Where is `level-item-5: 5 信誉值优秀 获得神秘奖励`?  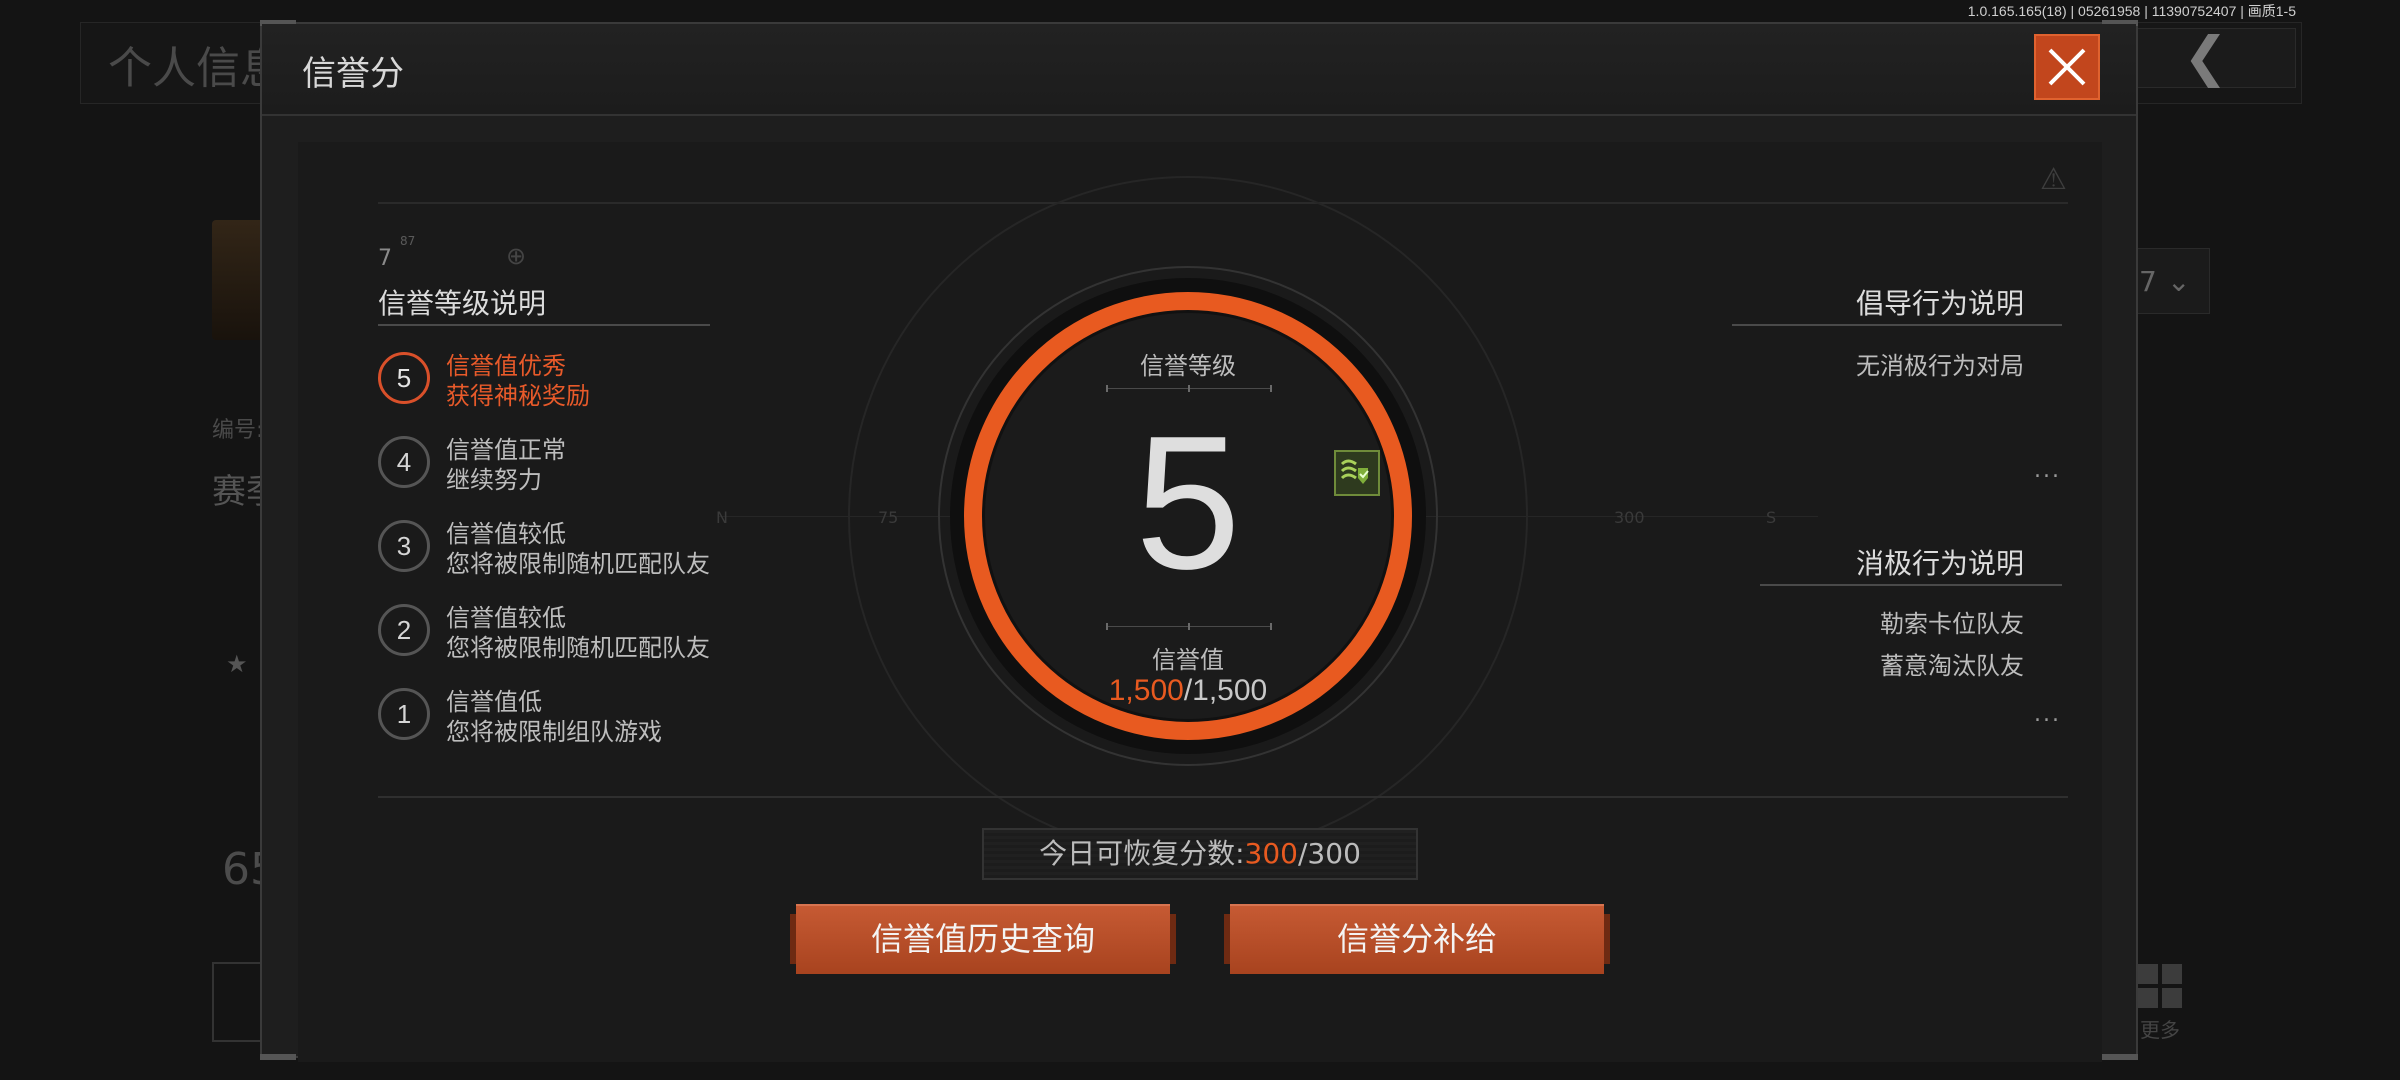 level-item-5: 5 信誉值优秀 获得神秘奖励 is located at coordinates (588, 379).